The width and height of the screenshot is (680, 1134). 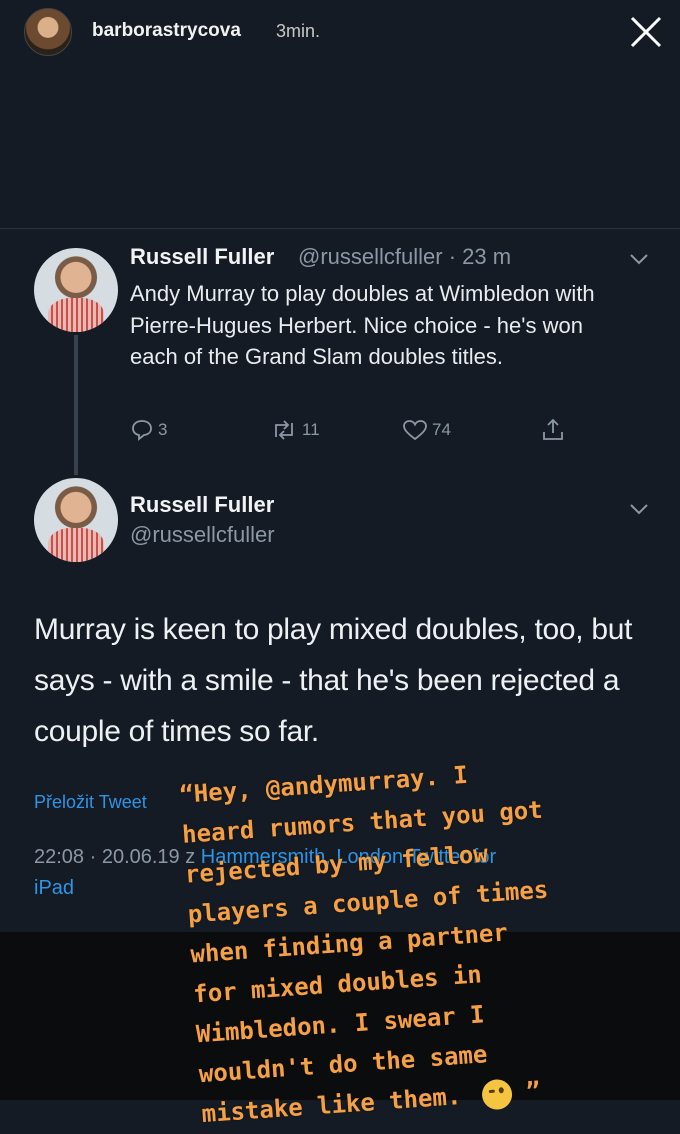 I want to click on story-avatar, so click(x=48, y=32).